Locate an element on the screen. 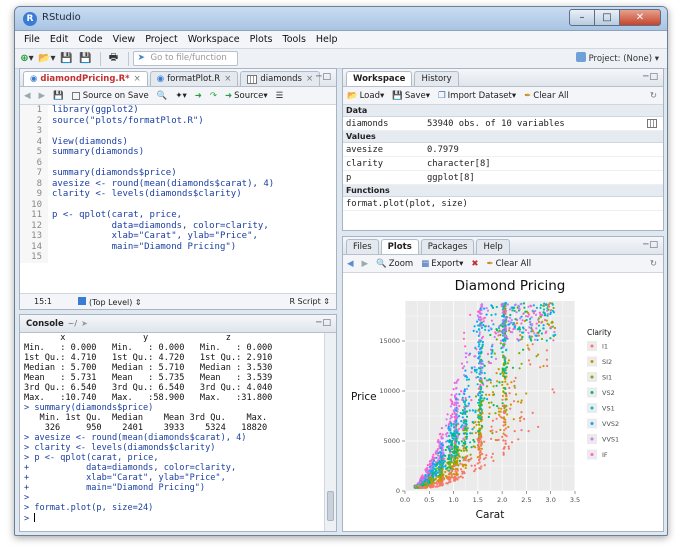 Image resolution: width=682 pixels, height=555 pixels. export-button: ▦ Export ▾ is located at coordinates (442, 264).